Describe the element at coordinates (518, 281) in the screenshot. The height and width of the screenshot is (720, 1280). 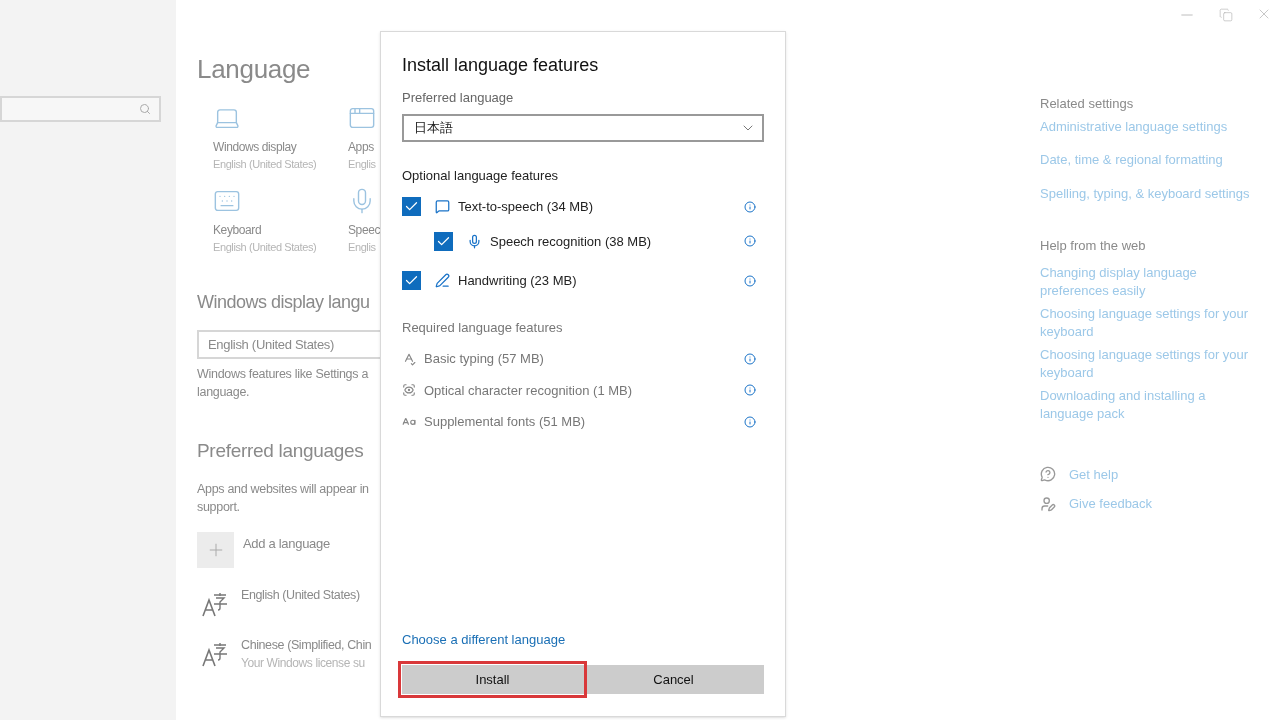
I see `feature-label: Handwriting (23 MB)` at that location.